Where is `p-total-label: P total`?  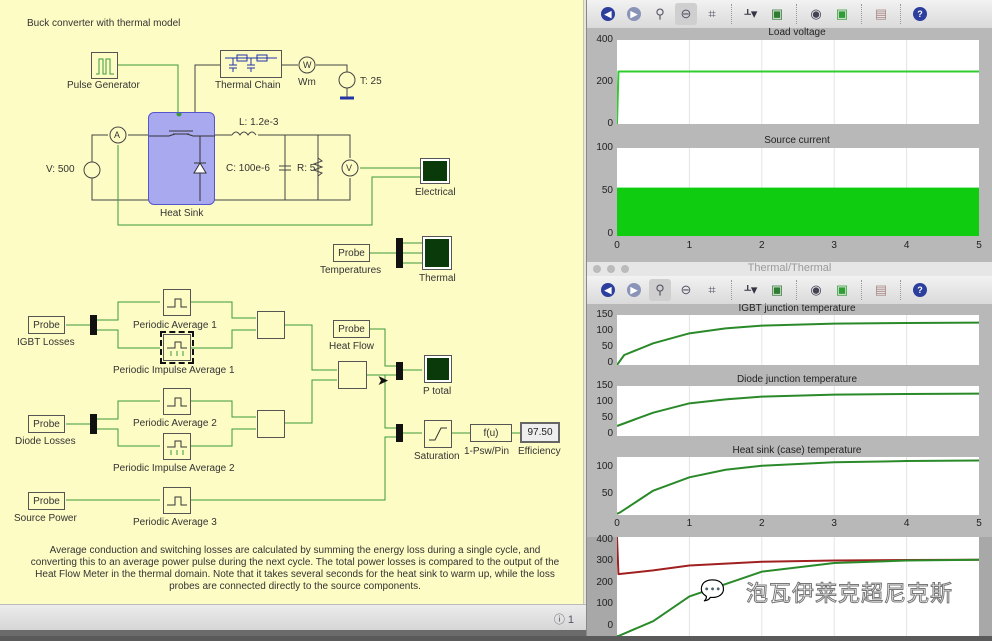
p-total-label: P total is located at coordinates (437, 391).